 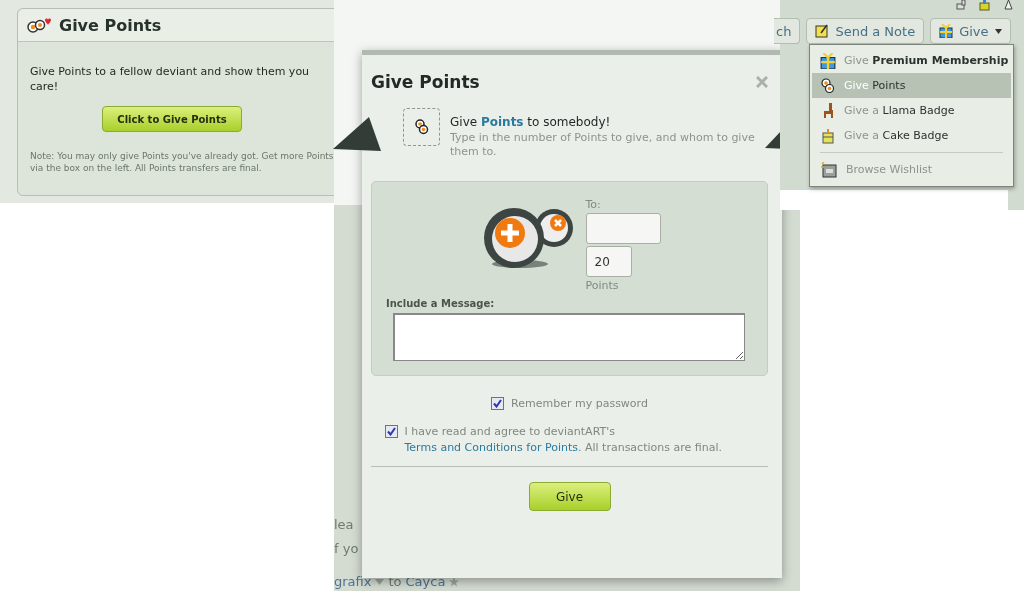 What do you see at coordinates (182, 162) in the screenshot?
I see `note-text: Note: You may only give Points you've already got. Get more Points via the box on the left. All Points transfers are final.` at bounding box center [182, 162].